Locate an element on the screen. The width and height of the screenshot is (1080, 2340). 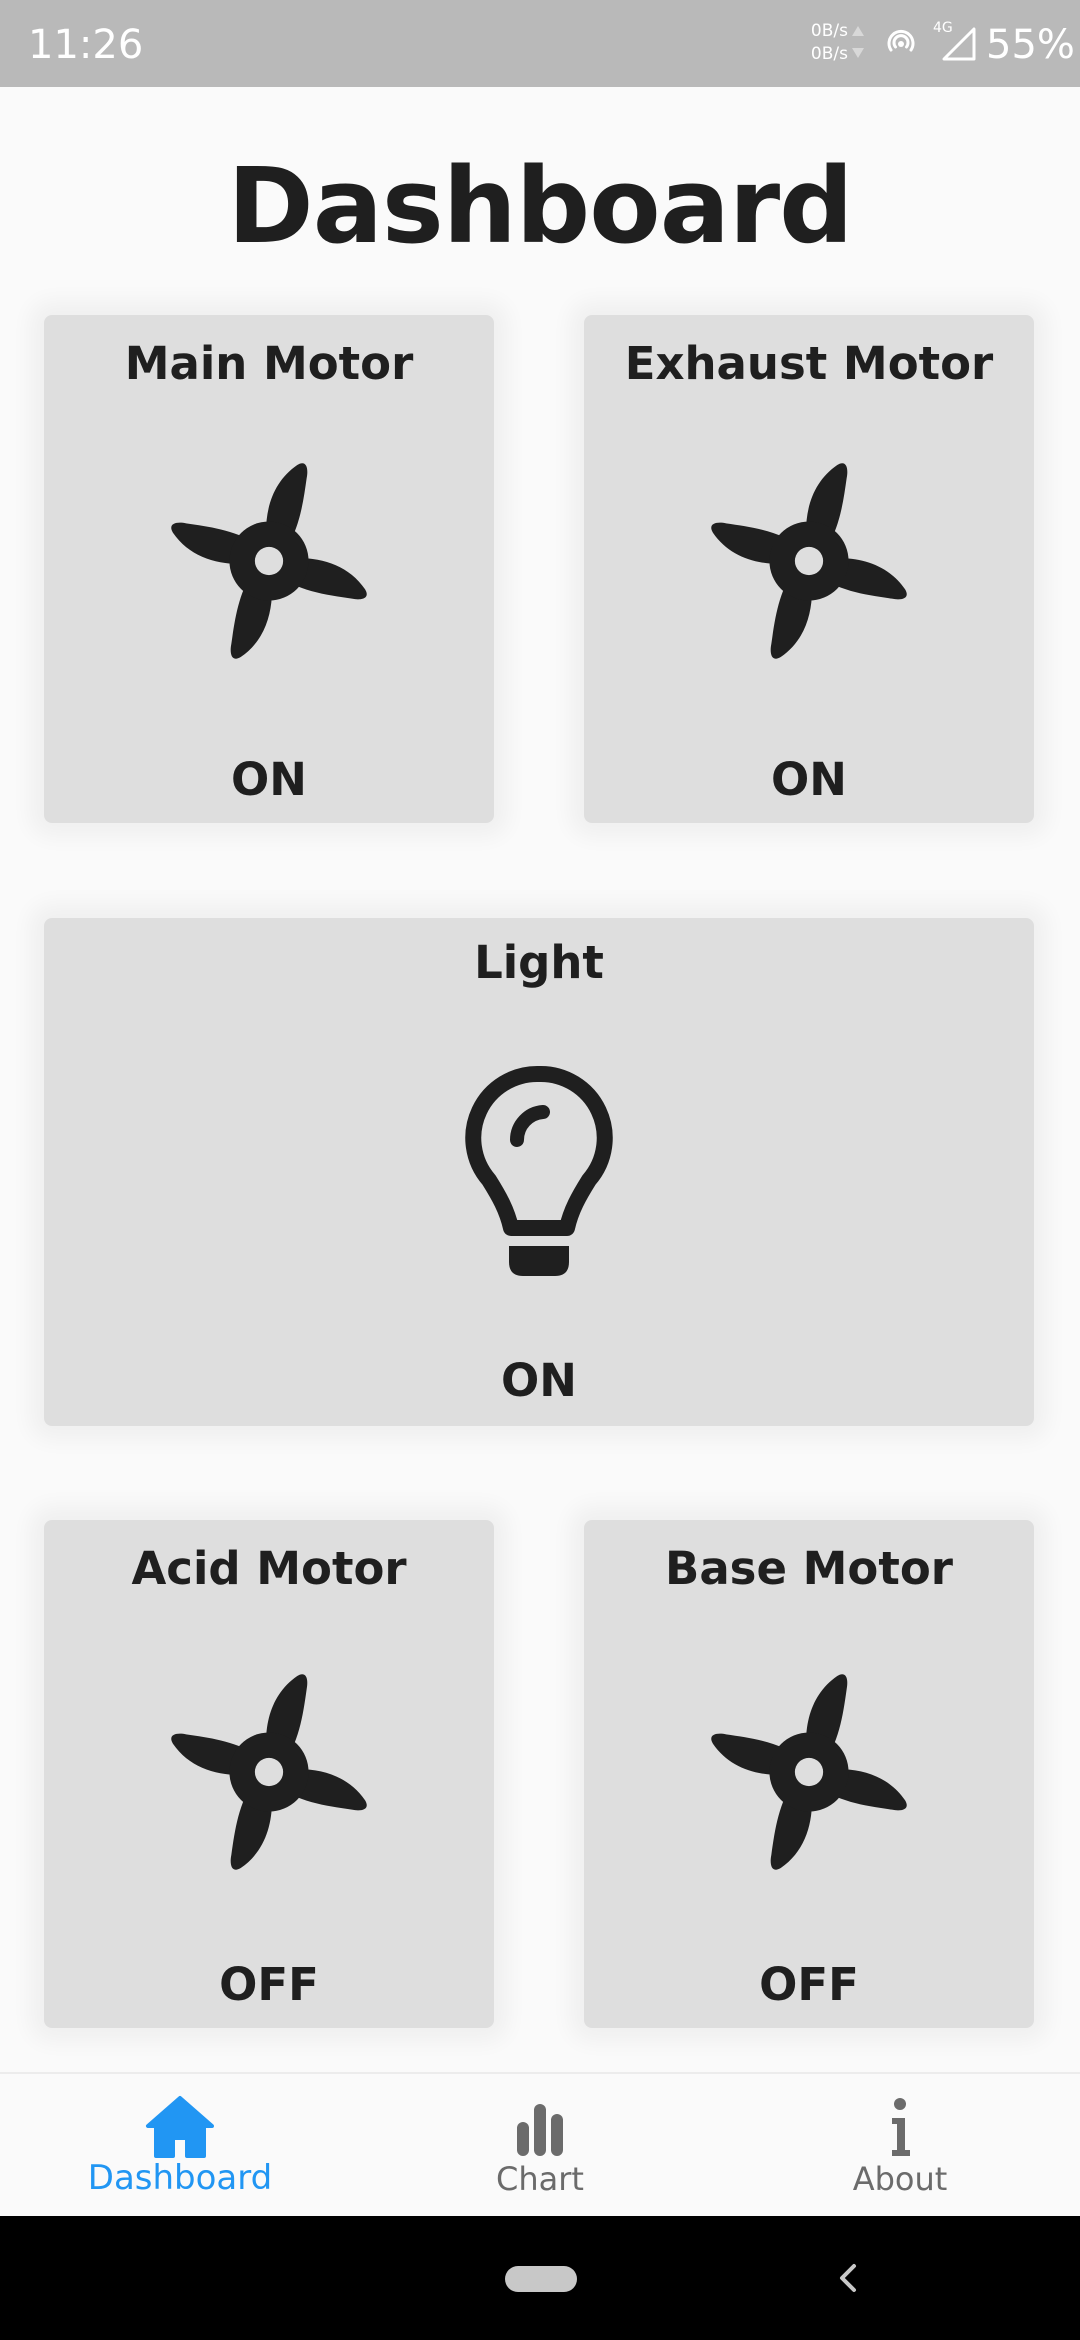
acid-motor-card: Acid Motor OFF is located at coordinates (269, 1774).